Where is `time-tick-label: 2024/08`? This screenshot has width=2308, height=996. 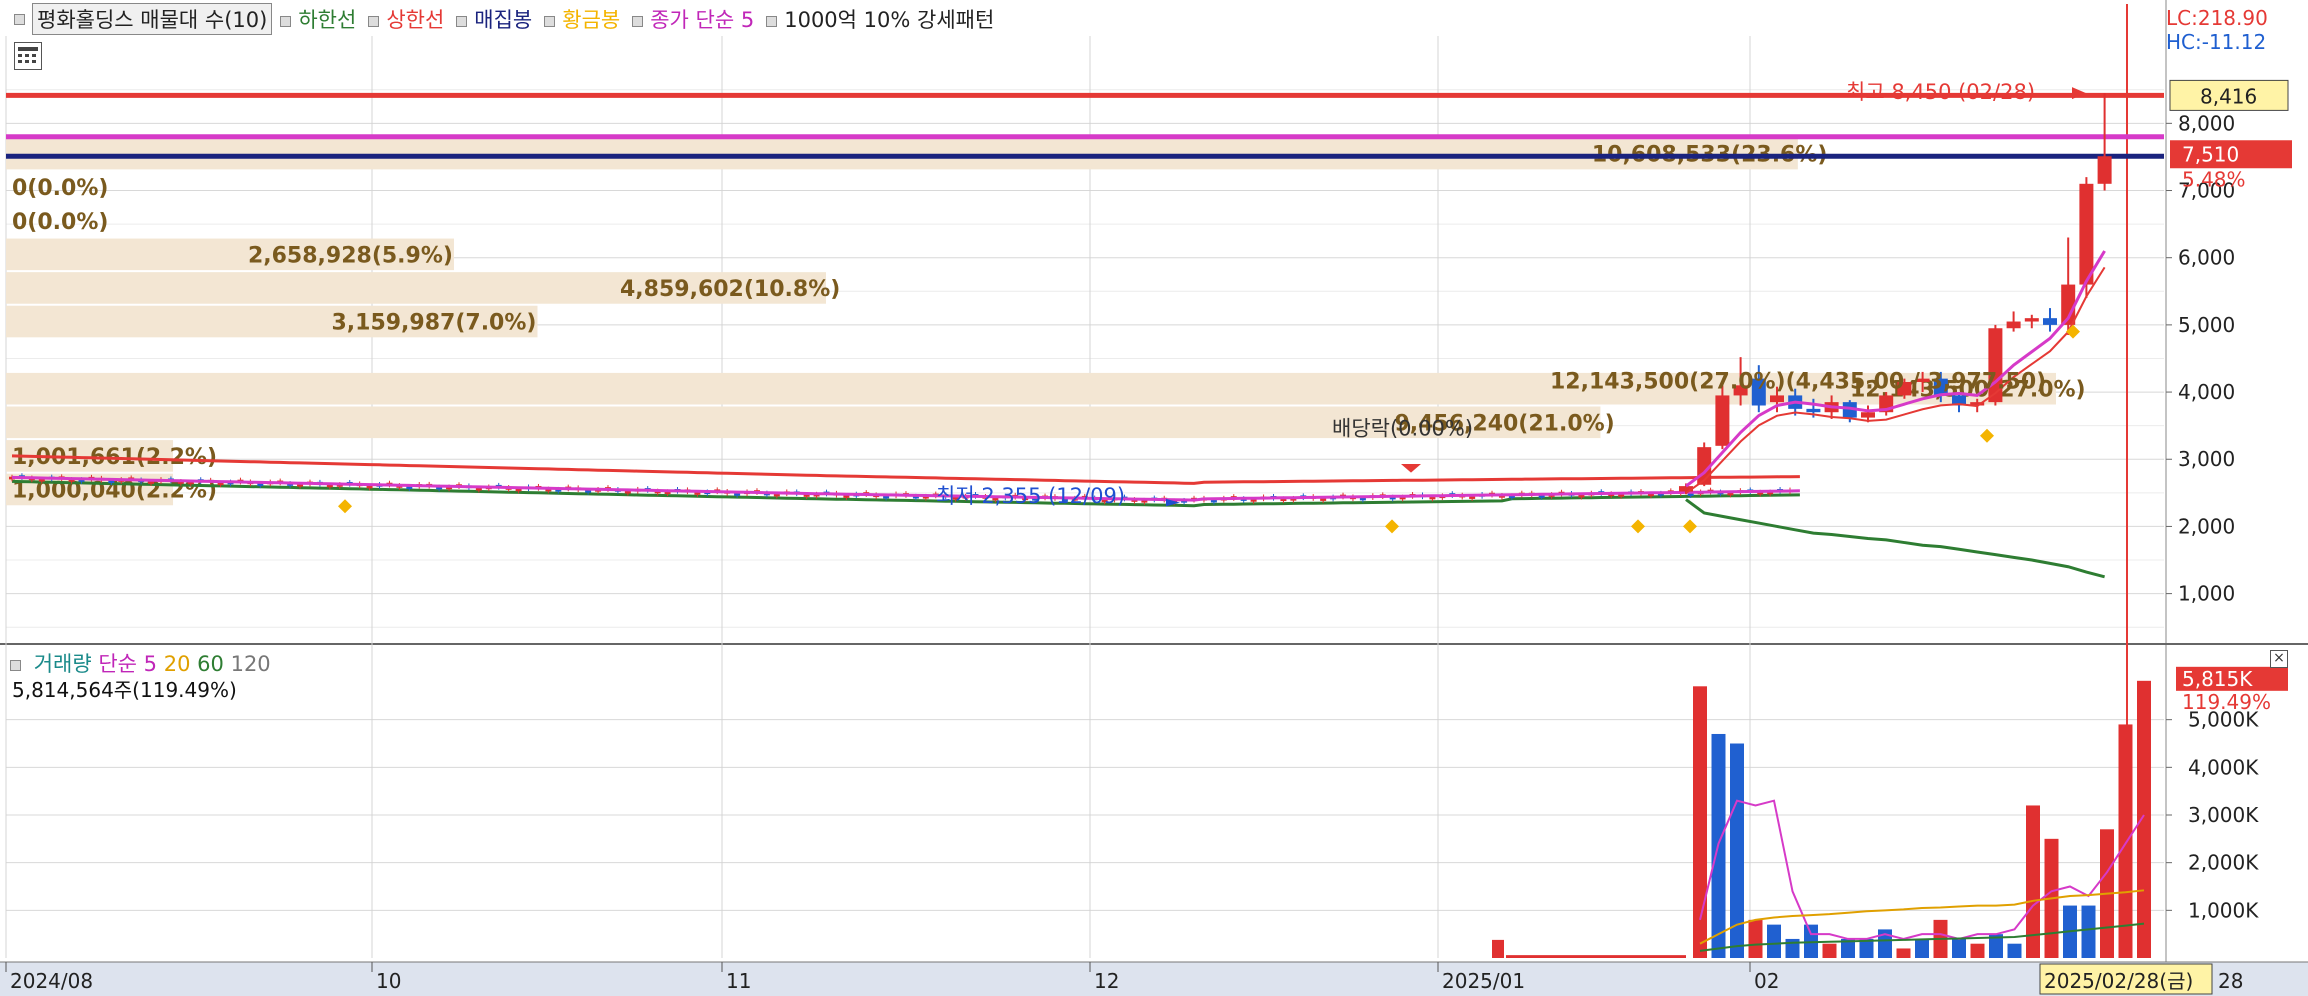 time-tick-label: 2024/08 is located at coordinates (51, 981).